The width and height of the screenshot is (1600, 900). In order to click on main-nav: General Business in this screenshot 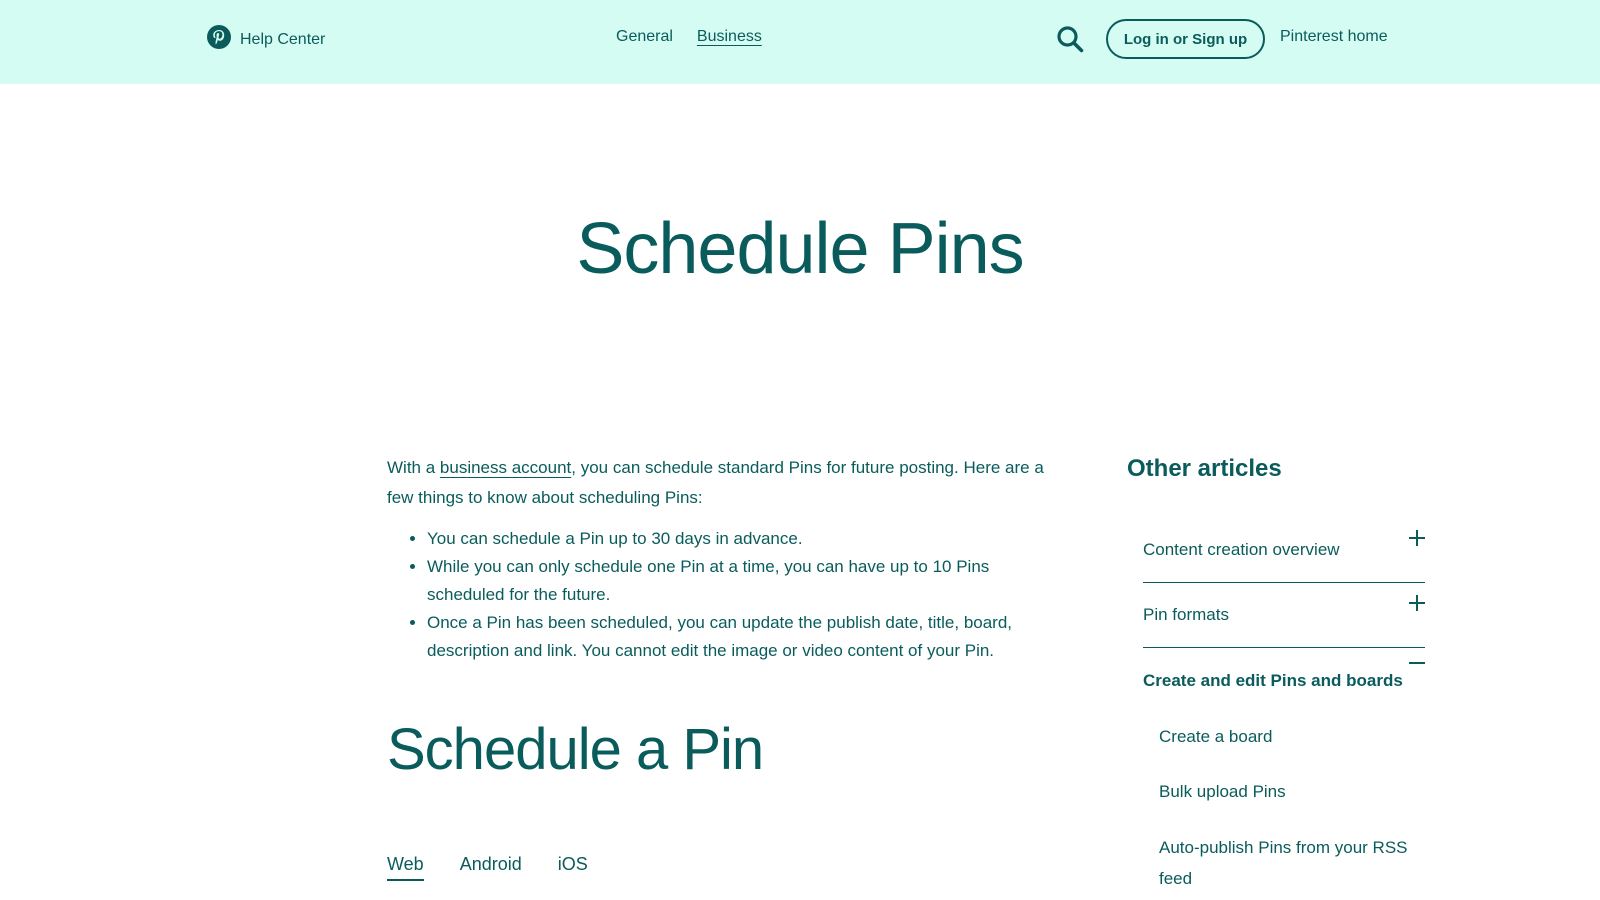, I will do `click(689, 37)`.